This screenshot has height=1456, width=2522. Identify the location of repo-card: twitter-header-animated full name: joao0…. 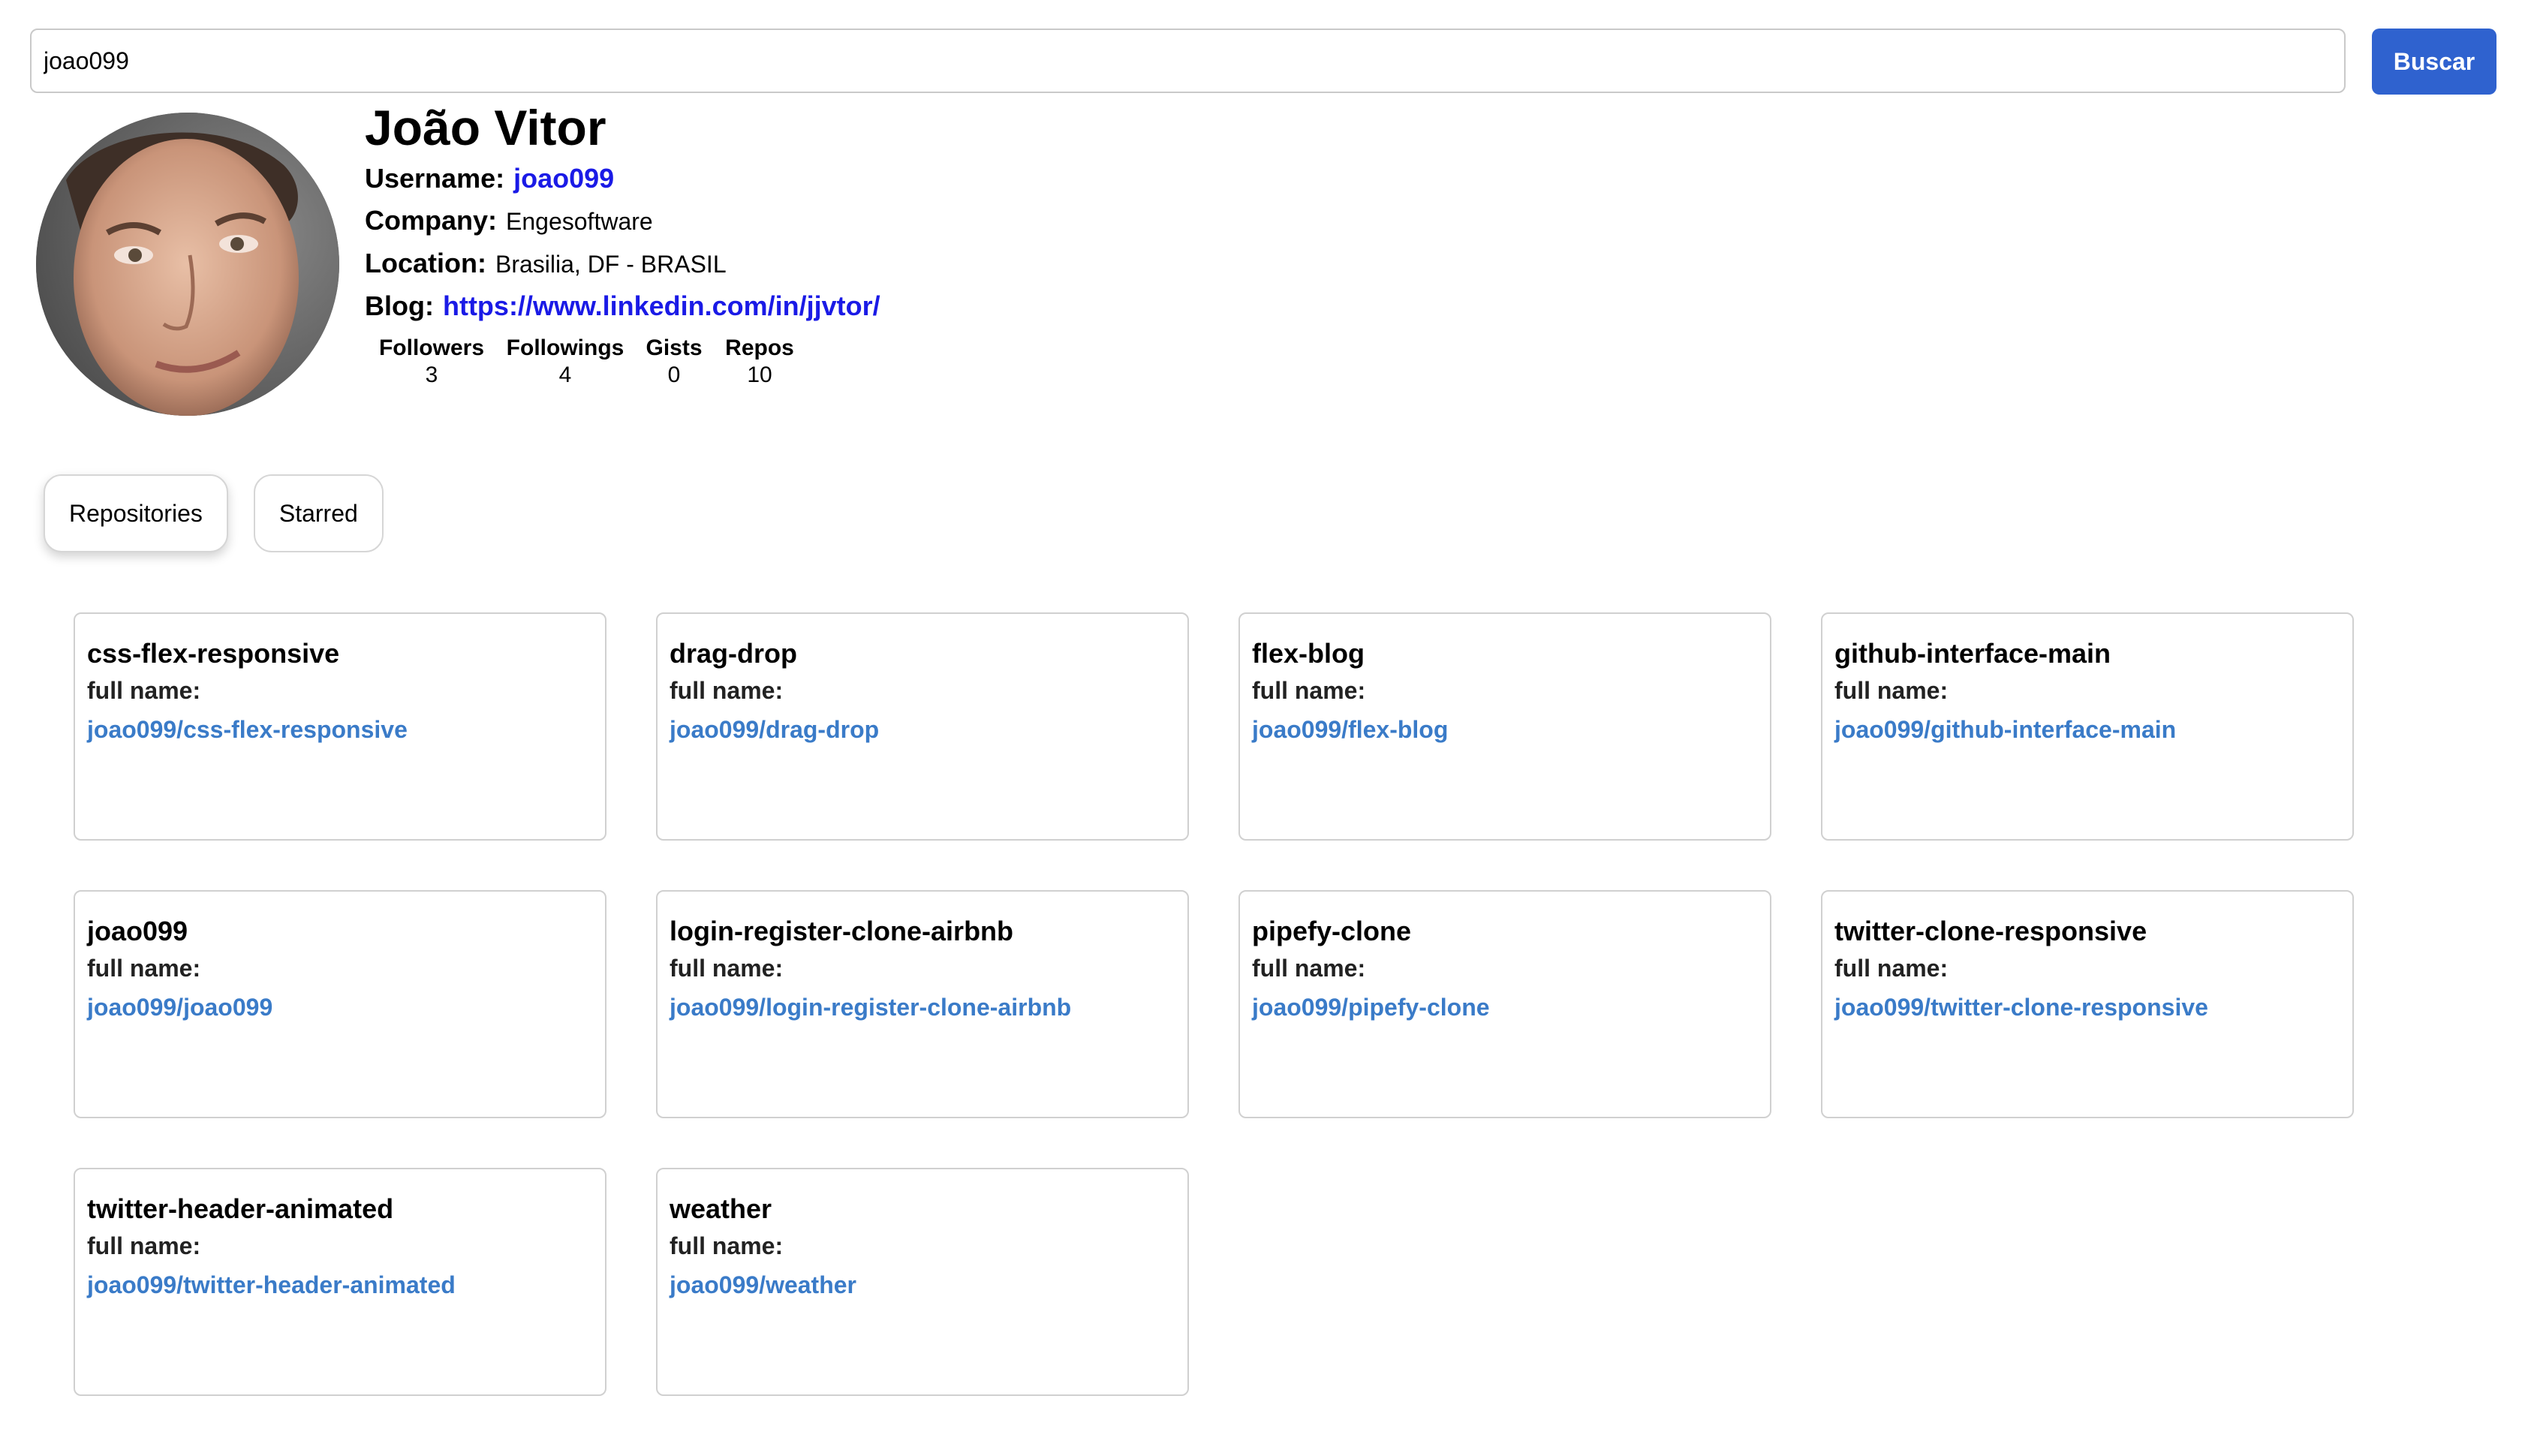
(340, 1282).